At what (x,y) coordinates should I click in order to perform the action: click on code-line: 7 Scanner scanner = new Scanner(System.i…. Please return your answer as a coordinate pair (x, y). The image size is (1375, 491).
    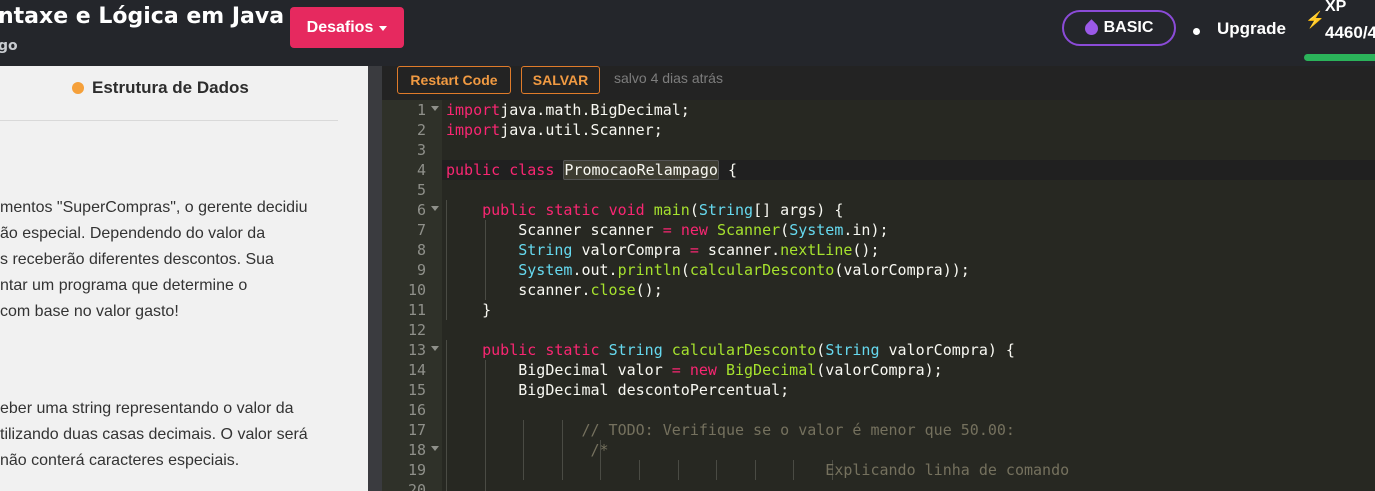
    Looking at the image, I should click on (878, 230).